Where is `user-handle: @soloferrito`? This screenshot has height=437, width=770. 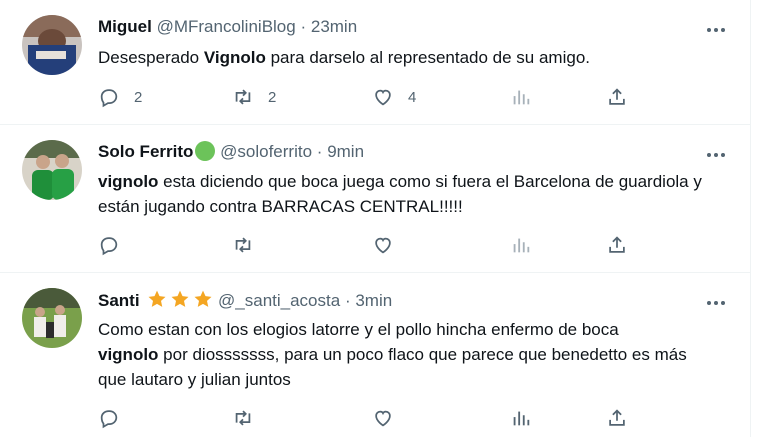
user-handle: @soloferrito is located at coordinates (266, 151).